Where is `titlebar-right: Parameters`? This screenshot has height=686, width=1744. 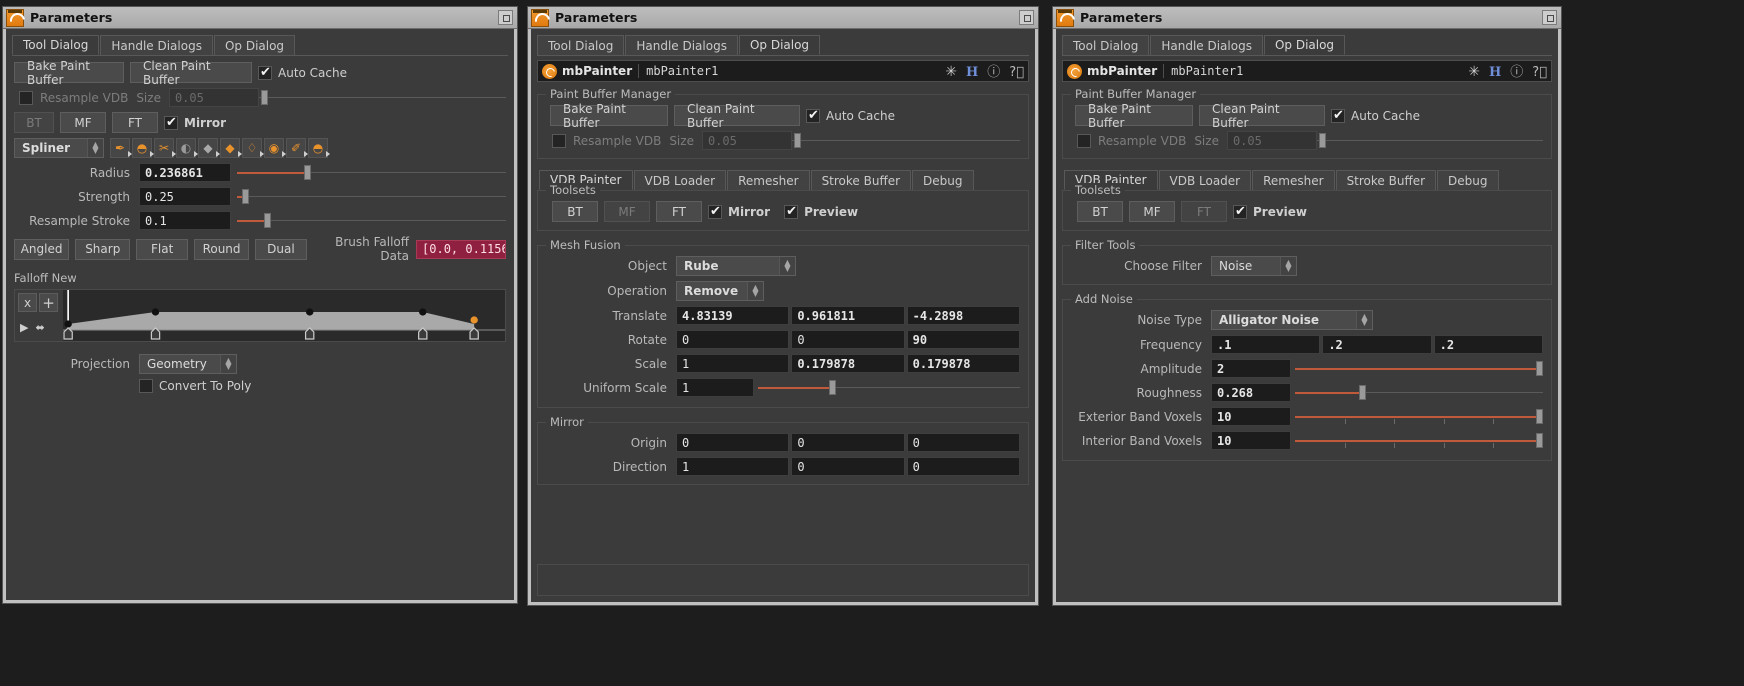 titlebar-right: Parameters is located at coordinates (1307, 18).